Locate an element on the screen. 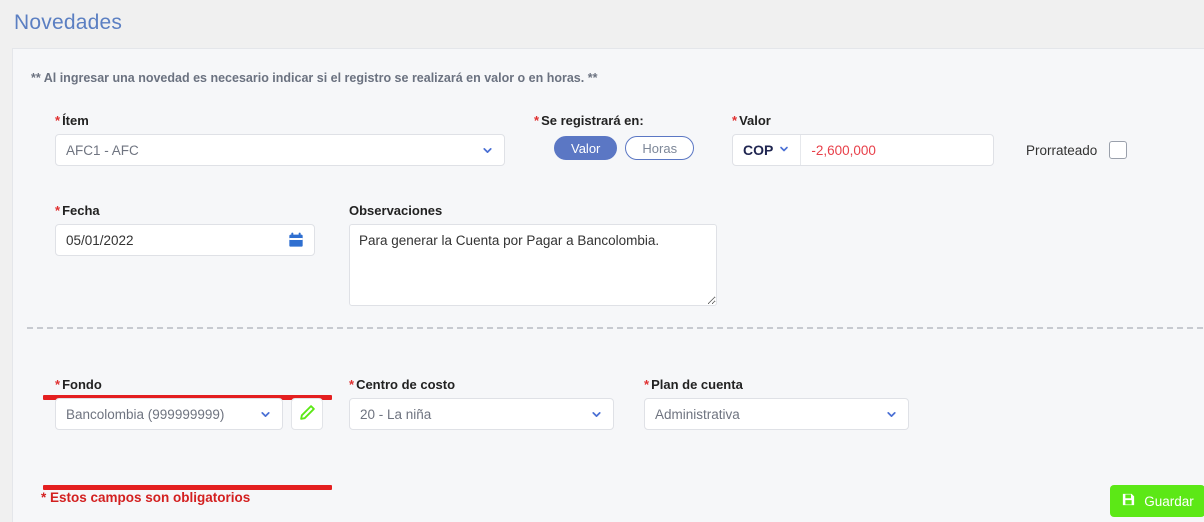  field-observaciones: Observaciones is located at coordinates (533, 256).